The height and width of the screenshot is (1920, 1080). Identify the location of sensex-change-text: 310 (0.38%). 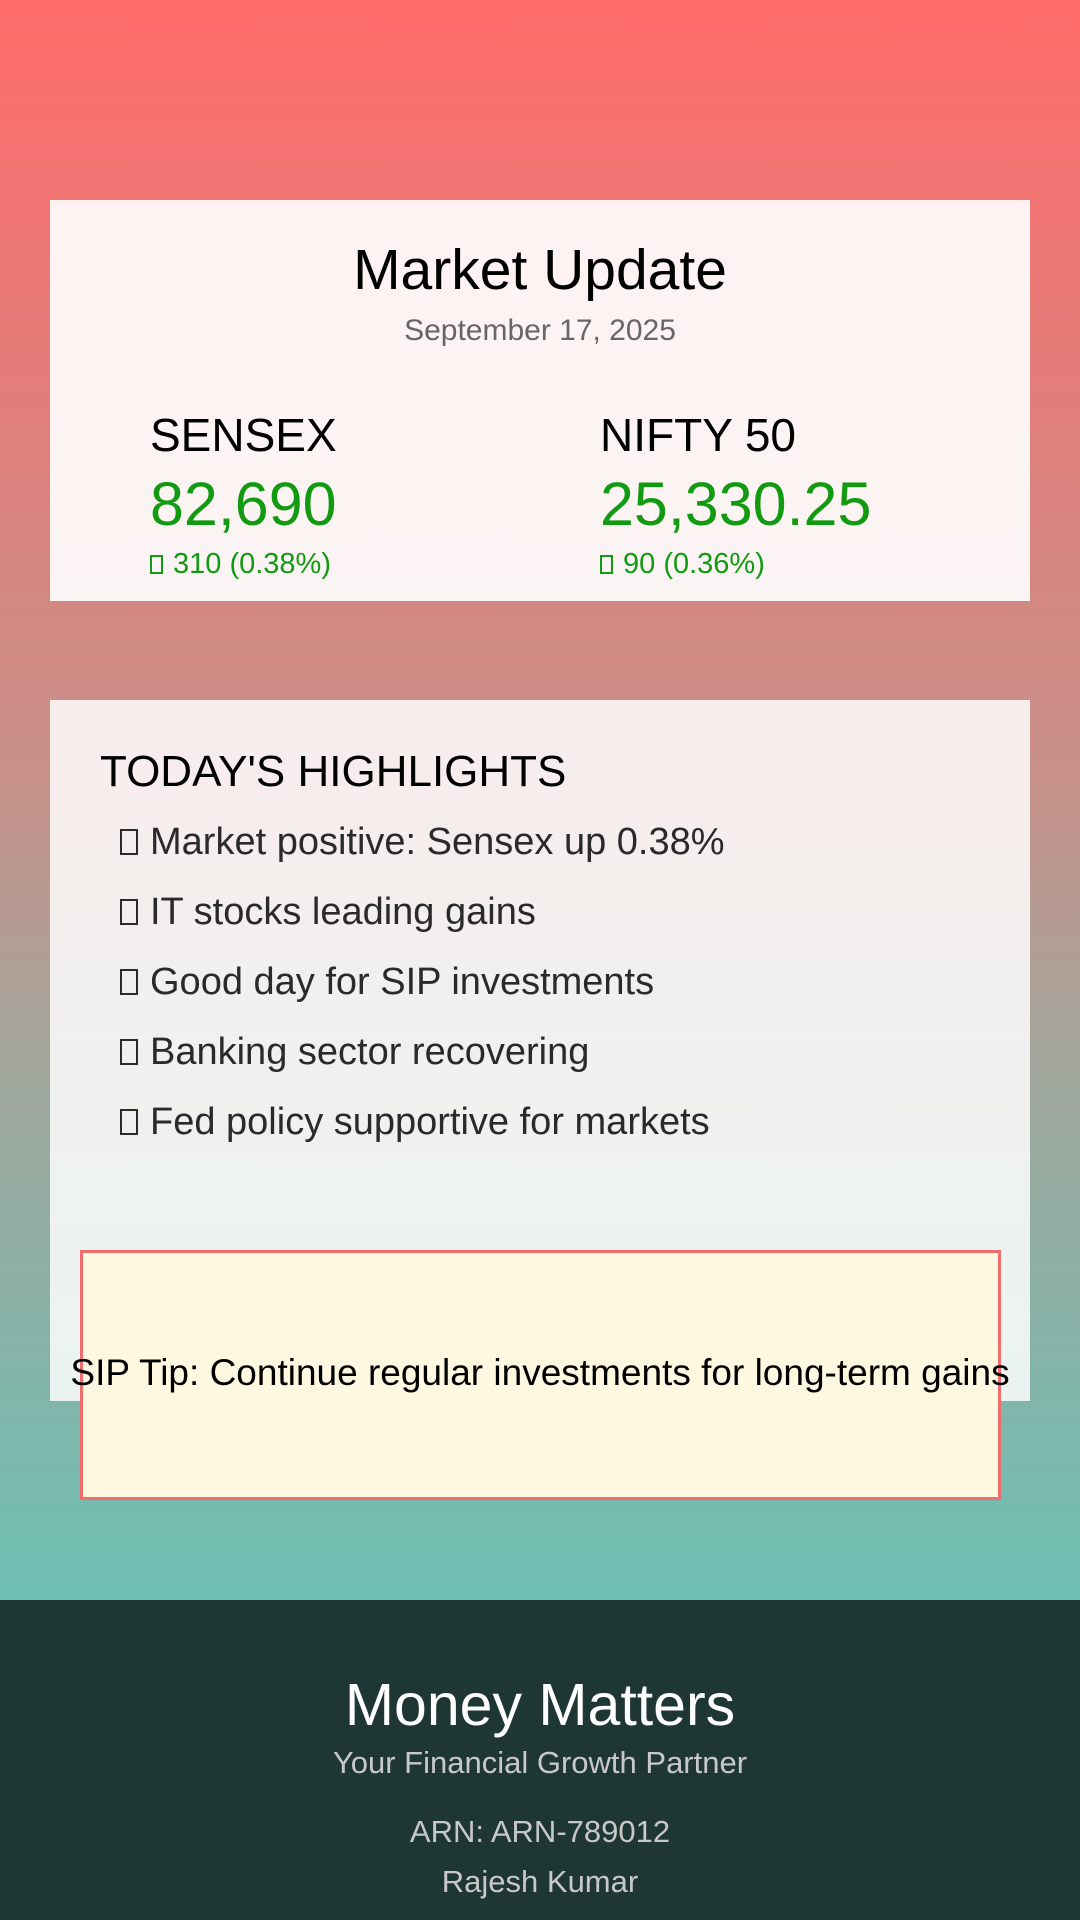
(252, 564).